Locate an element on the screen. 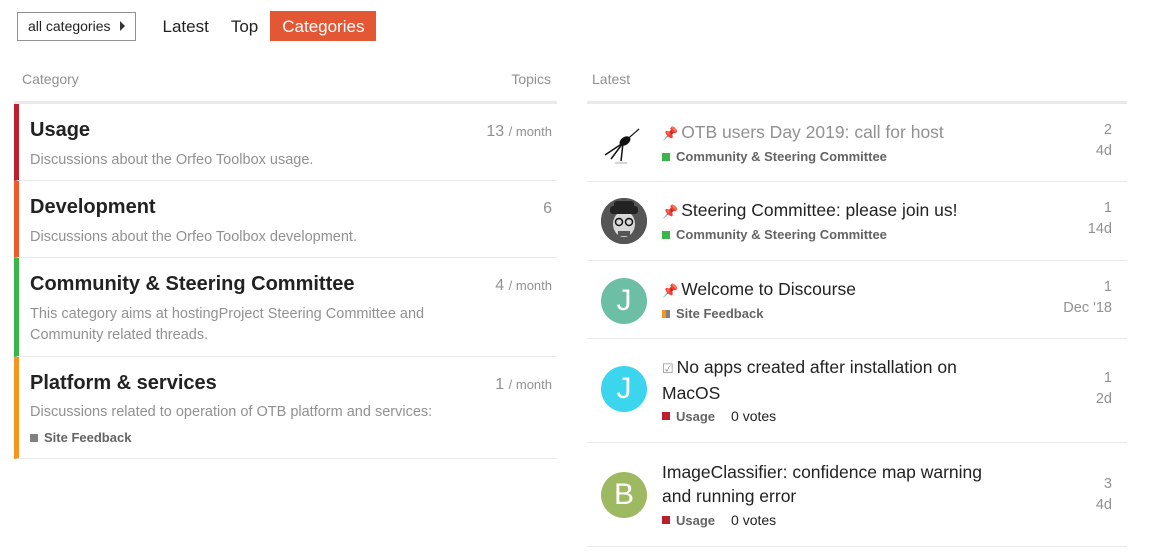 Image resolution: width=1150 pixels, height=556 pixels. topic-title: 📌 Welcome to Discourse is located at coordinates (827, 290).